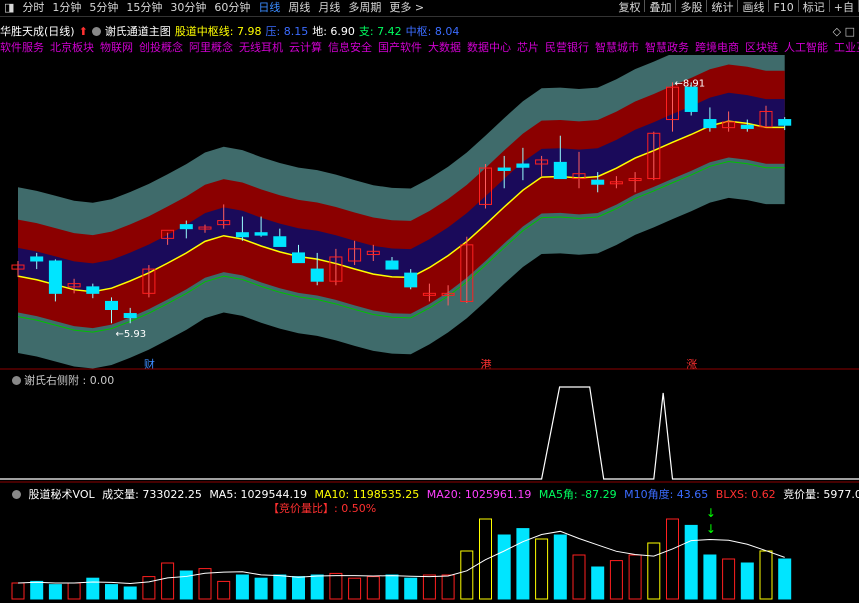  Describe the element at coordinates (479, 494) in the screenshot. I see `ma20-value: MA20: 1025961.19` at that location.